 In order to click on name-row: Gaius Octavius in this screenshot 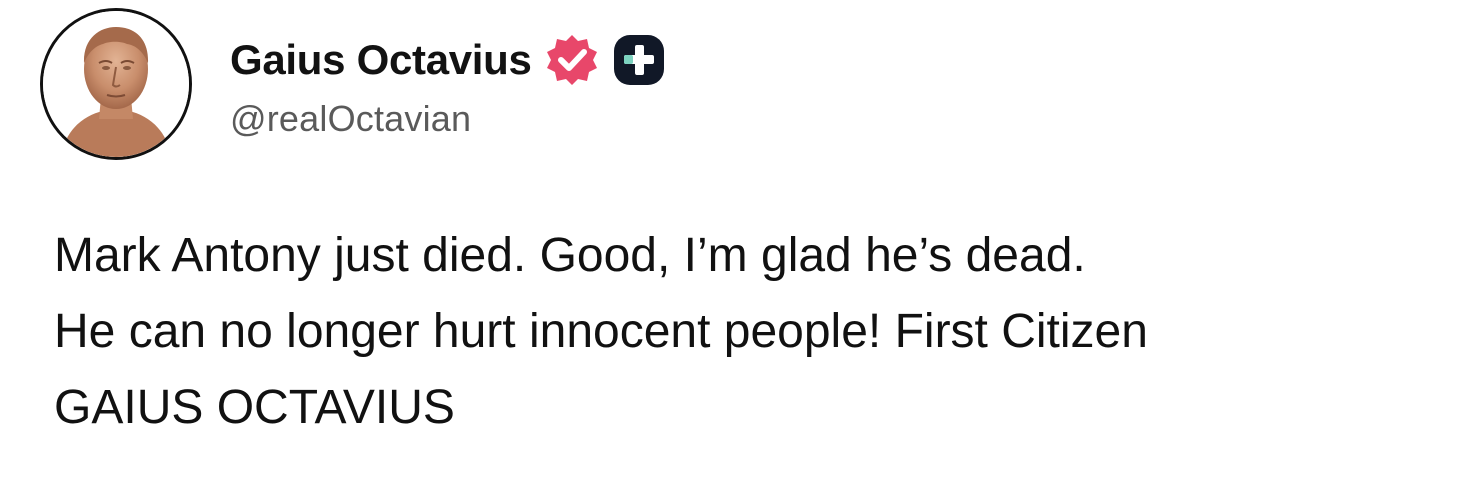, I will do `click(448, 60)`.